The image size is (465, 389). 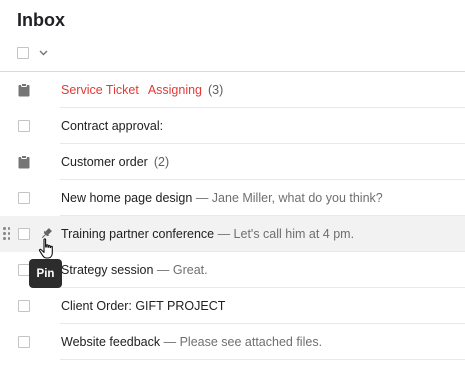 What do you see at coordinates (175, 90) in the screenshot?
I see `status-tag: Assigning` at bounding box center [175, 90].